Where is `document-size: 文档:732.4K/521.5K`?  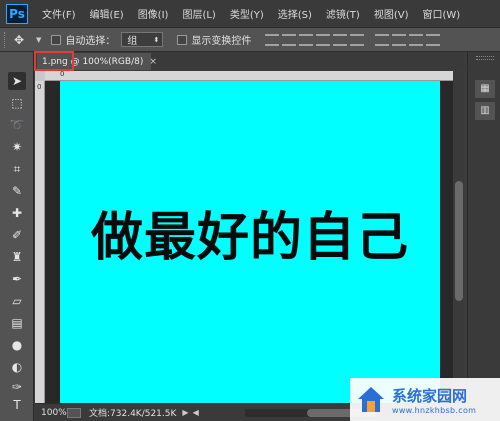 document-size: 文档:732.4K/521.5K is located at coordinates (133, 414).